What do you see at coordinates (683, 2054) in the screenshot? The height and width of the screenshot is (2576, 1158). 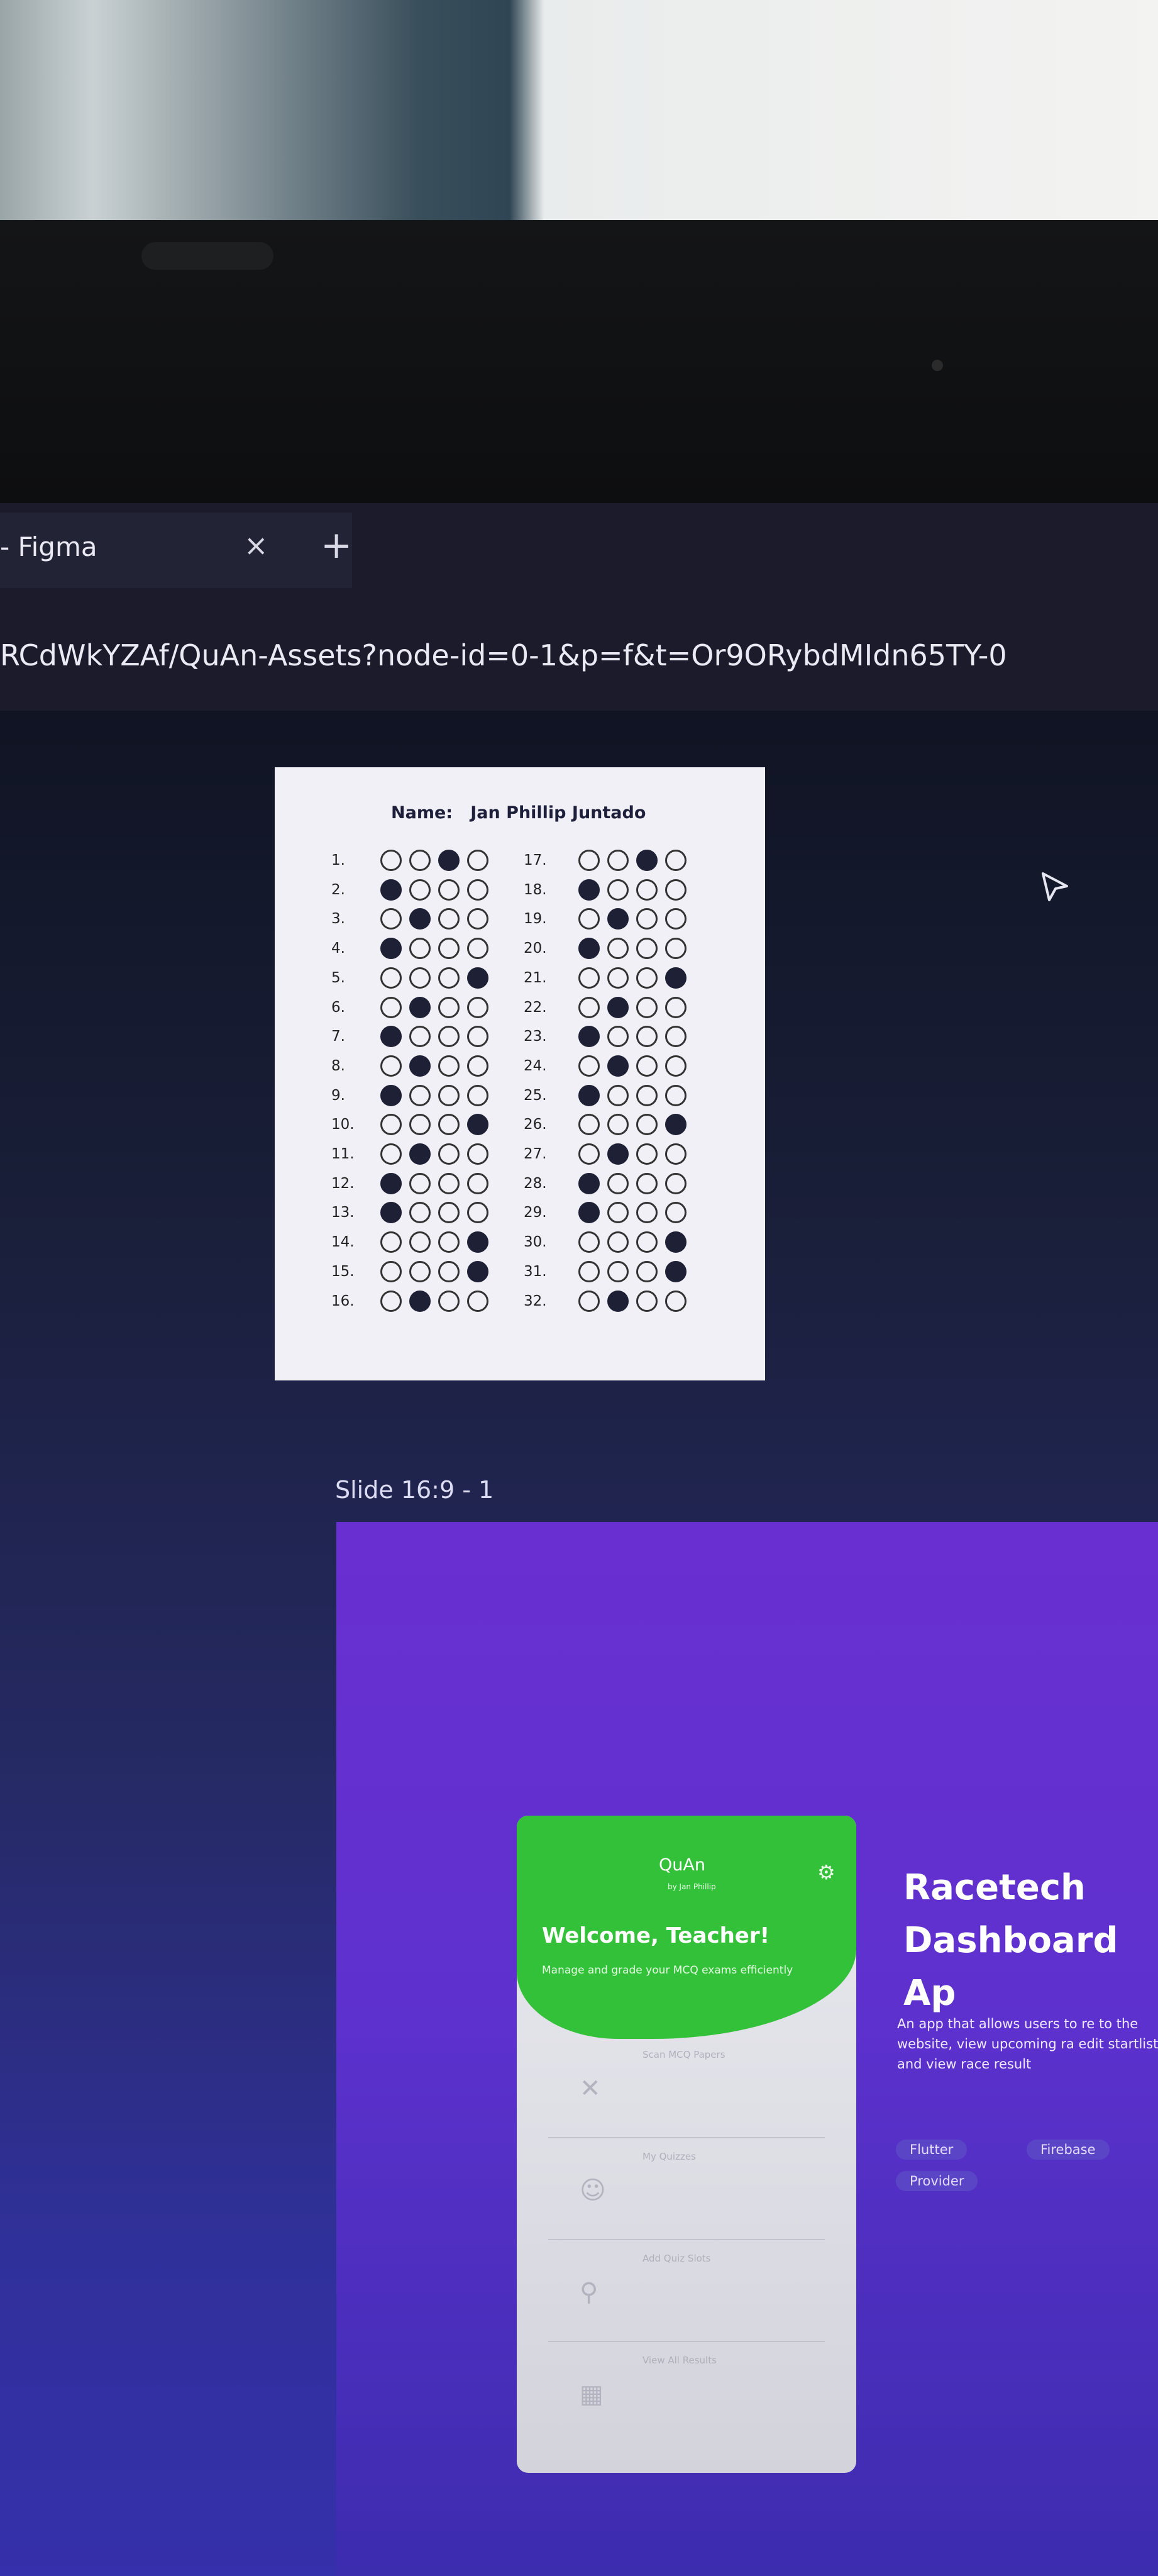 I see `menu-label: Scan MCQ Papers` at bounding box center [683, 2054].